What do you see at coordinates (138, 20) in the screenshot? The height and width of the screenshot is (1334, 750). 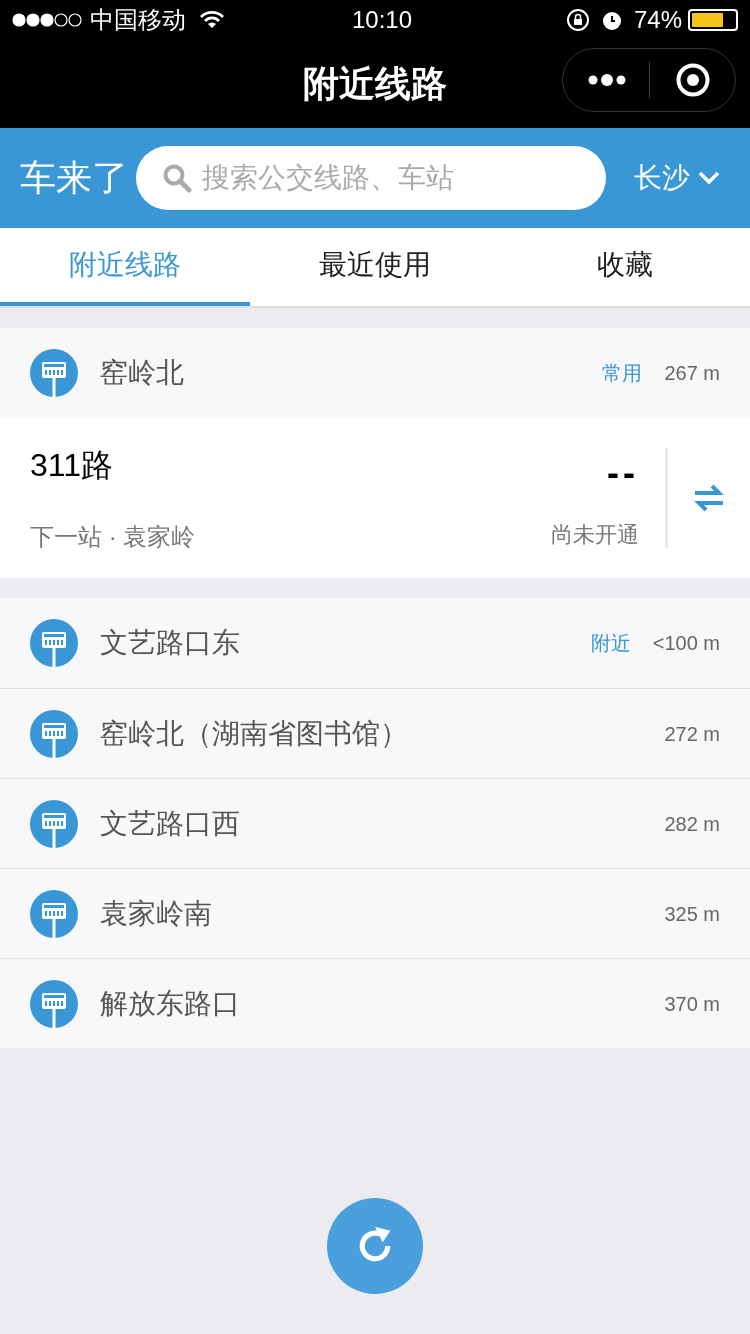 I see `carrier-name: 中国移动` at bounding box center [138, 20].